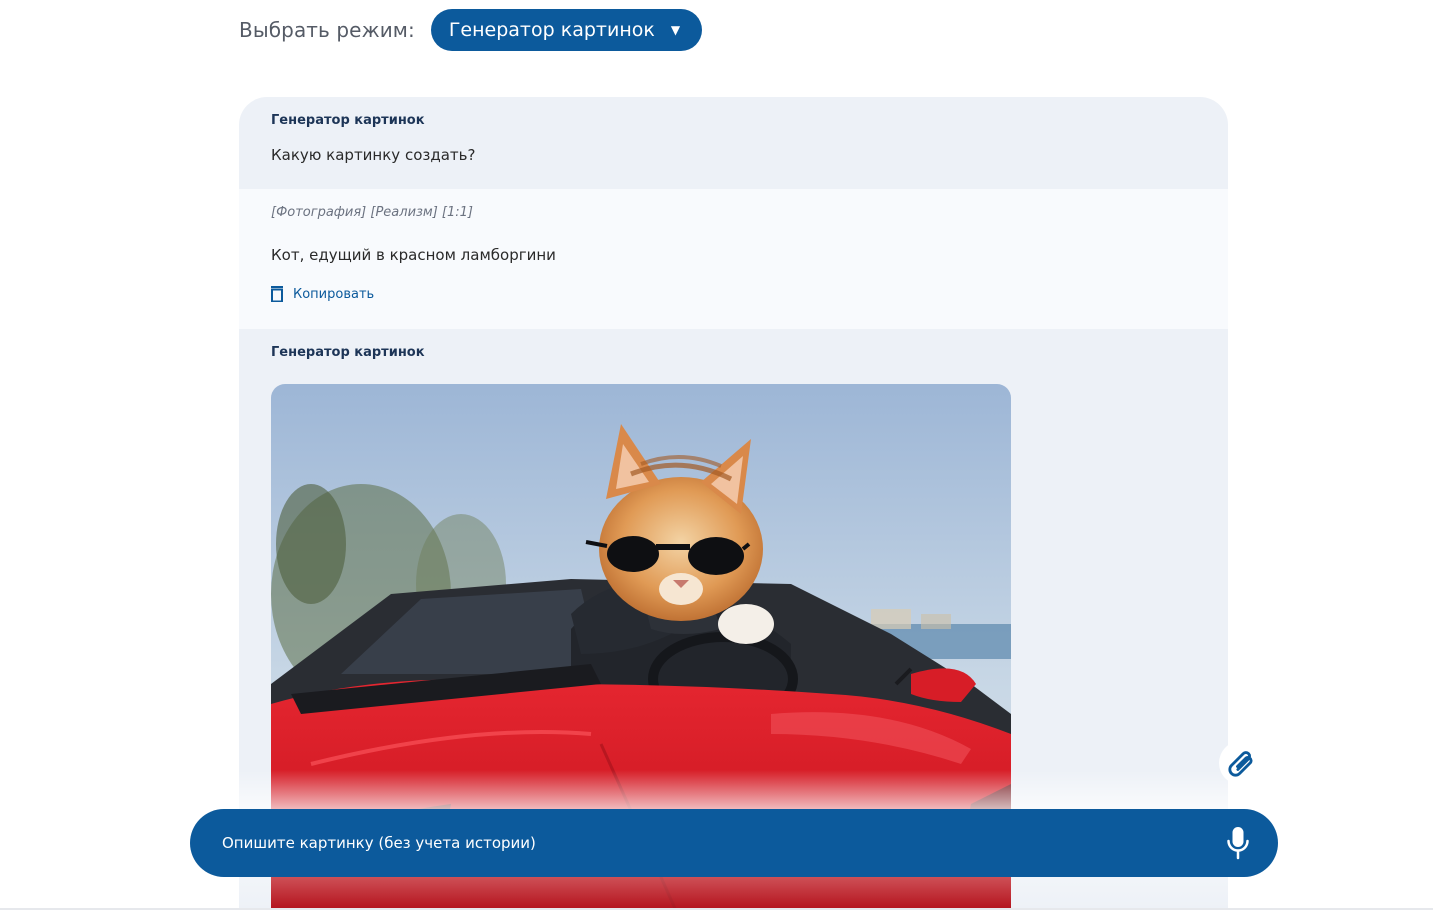 This screenshot has height=910, width=1433. I want to click on user-prompt-text: Кот, едущий в красном ламборгини, so click(413, 255).